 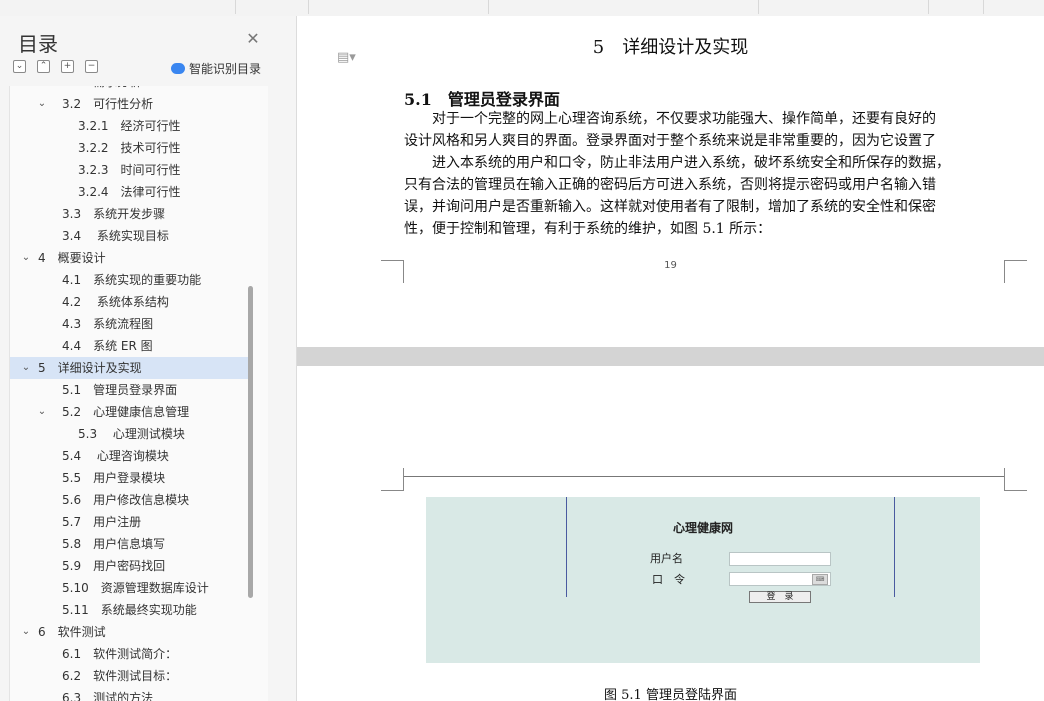 I want to click on toc-item: ⌄ 4 概要设计, so click(x=129, y=258).